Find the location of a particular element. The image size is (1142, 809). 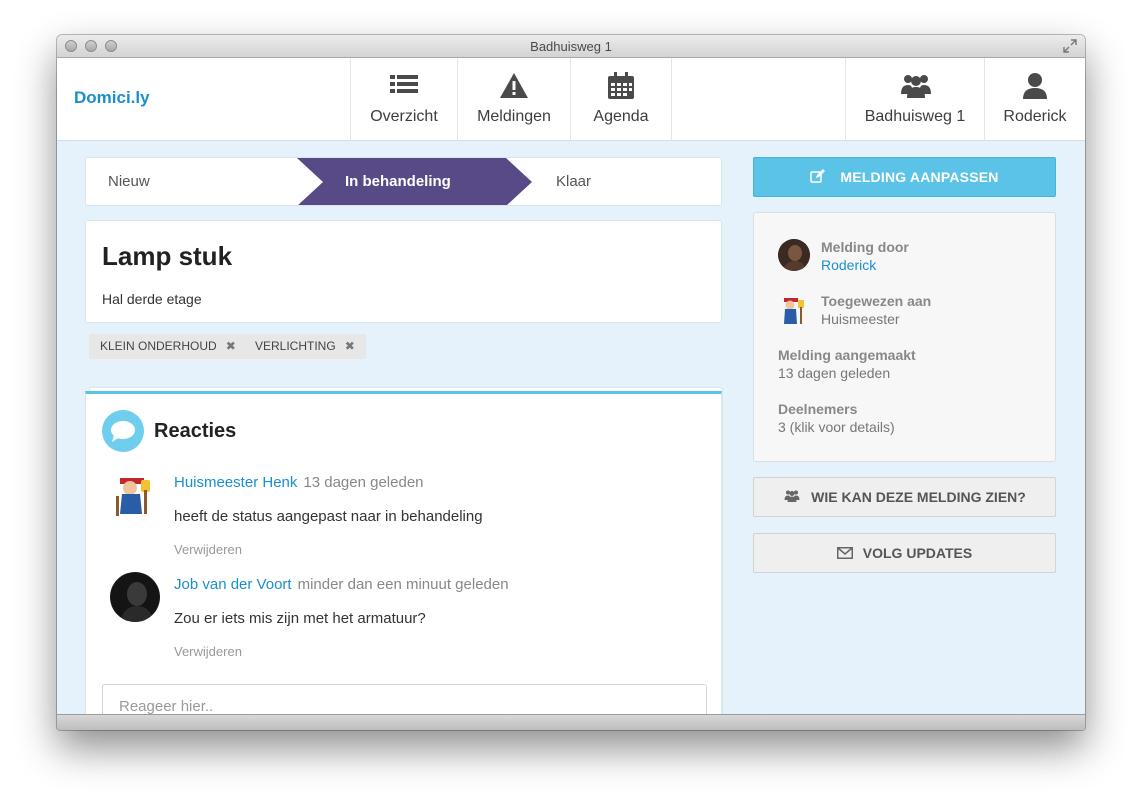

edit-issue-button: MELDING AANPASSEN is located at coordinates (904, 177).